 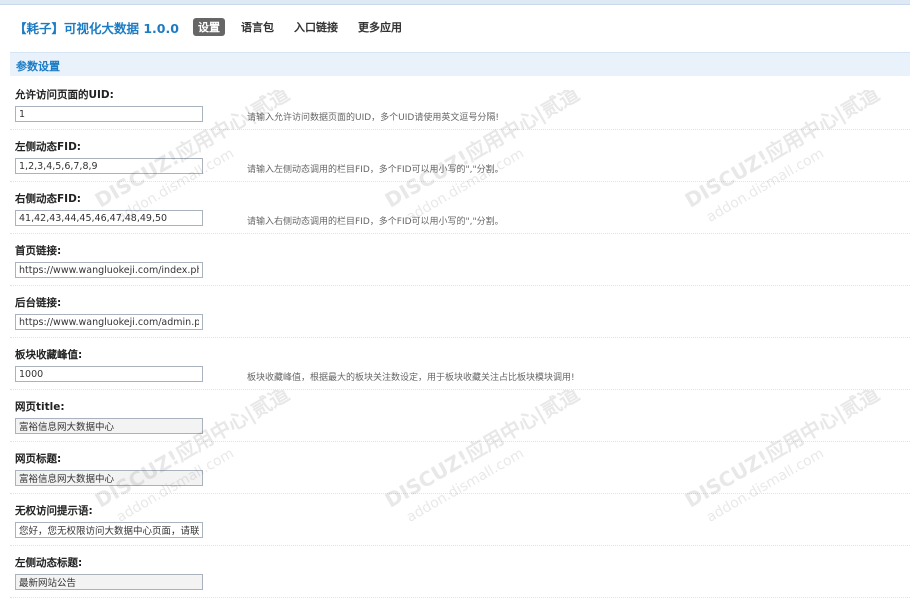 I want to click on setting-row-home-link: 首页链接:, so click(x=460, y=260).